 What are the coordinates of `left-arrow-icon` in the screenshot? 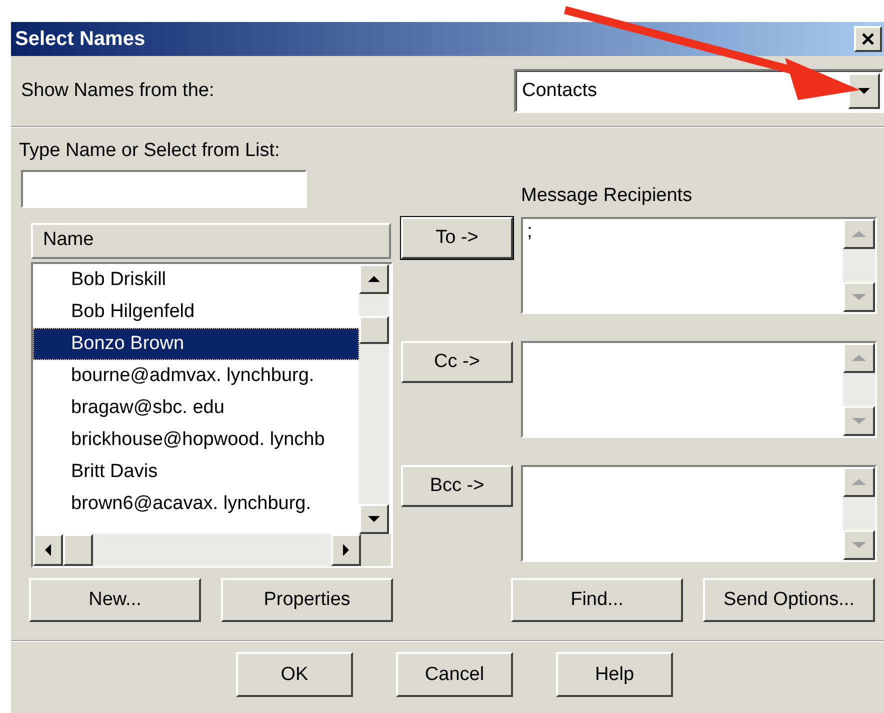 It's located at (48, 550).